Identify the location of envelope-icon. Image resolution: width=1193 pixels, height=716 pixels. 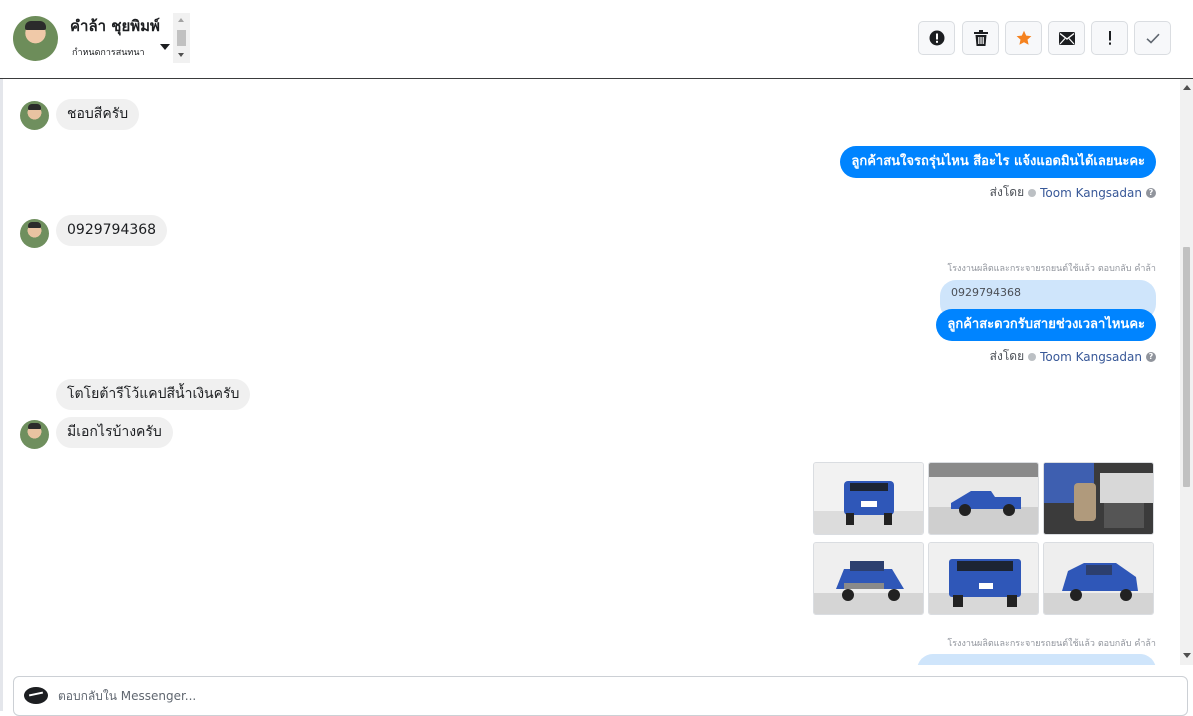
(1066, 38).